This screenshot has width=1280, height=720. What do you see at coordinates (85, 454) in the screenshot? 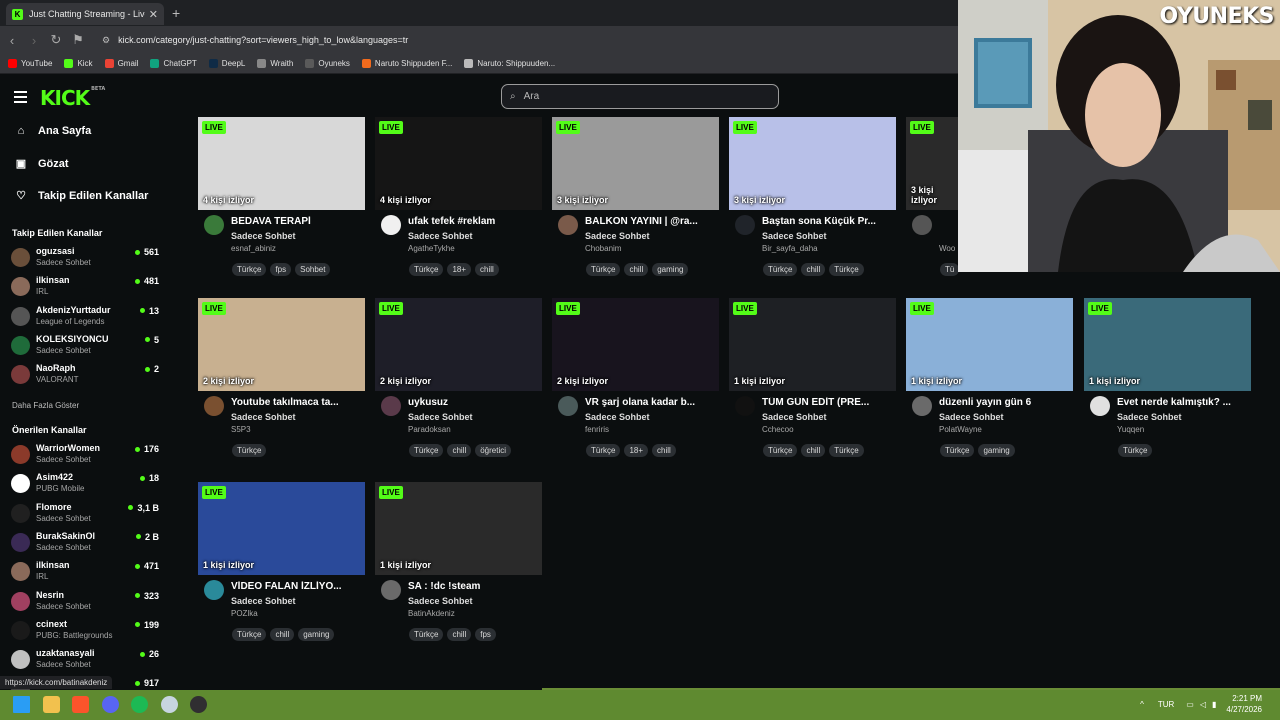
I see `channel-row: WarriorWomen Sadece Sohbet 176` at bounding box center [85, 454].